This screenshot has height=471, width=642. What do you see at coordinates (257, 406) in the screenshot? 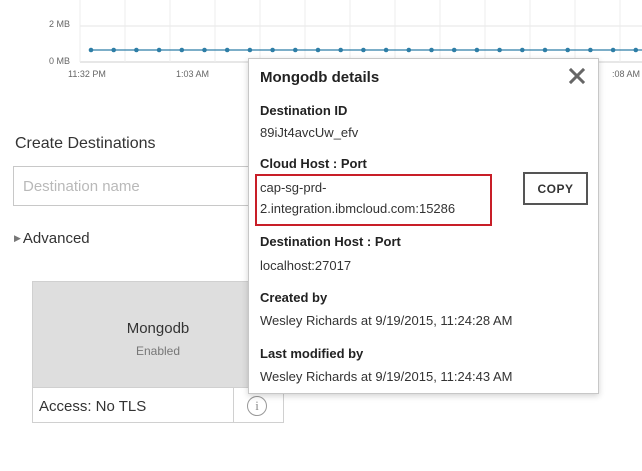
I see `info-icon: i` at bounding box center [257, 406].